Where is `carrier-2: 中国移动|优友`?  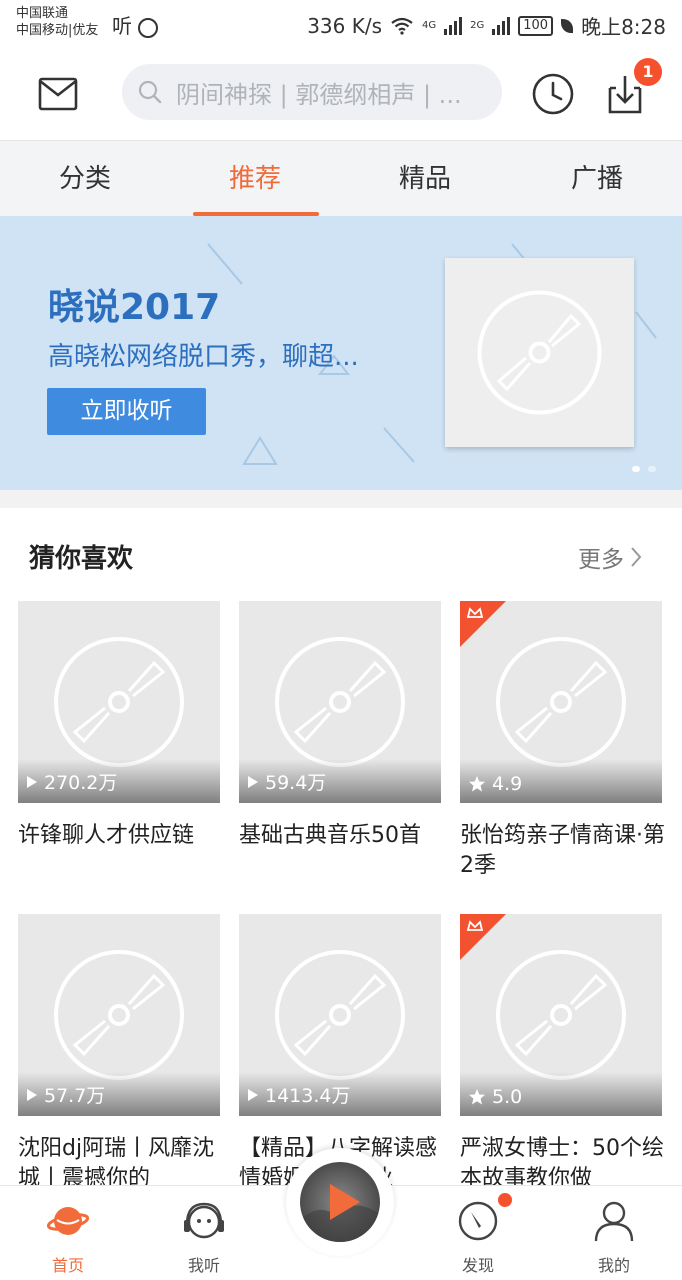
carrier-2: 中国移动|优友 is located at coordinates (57, 30).